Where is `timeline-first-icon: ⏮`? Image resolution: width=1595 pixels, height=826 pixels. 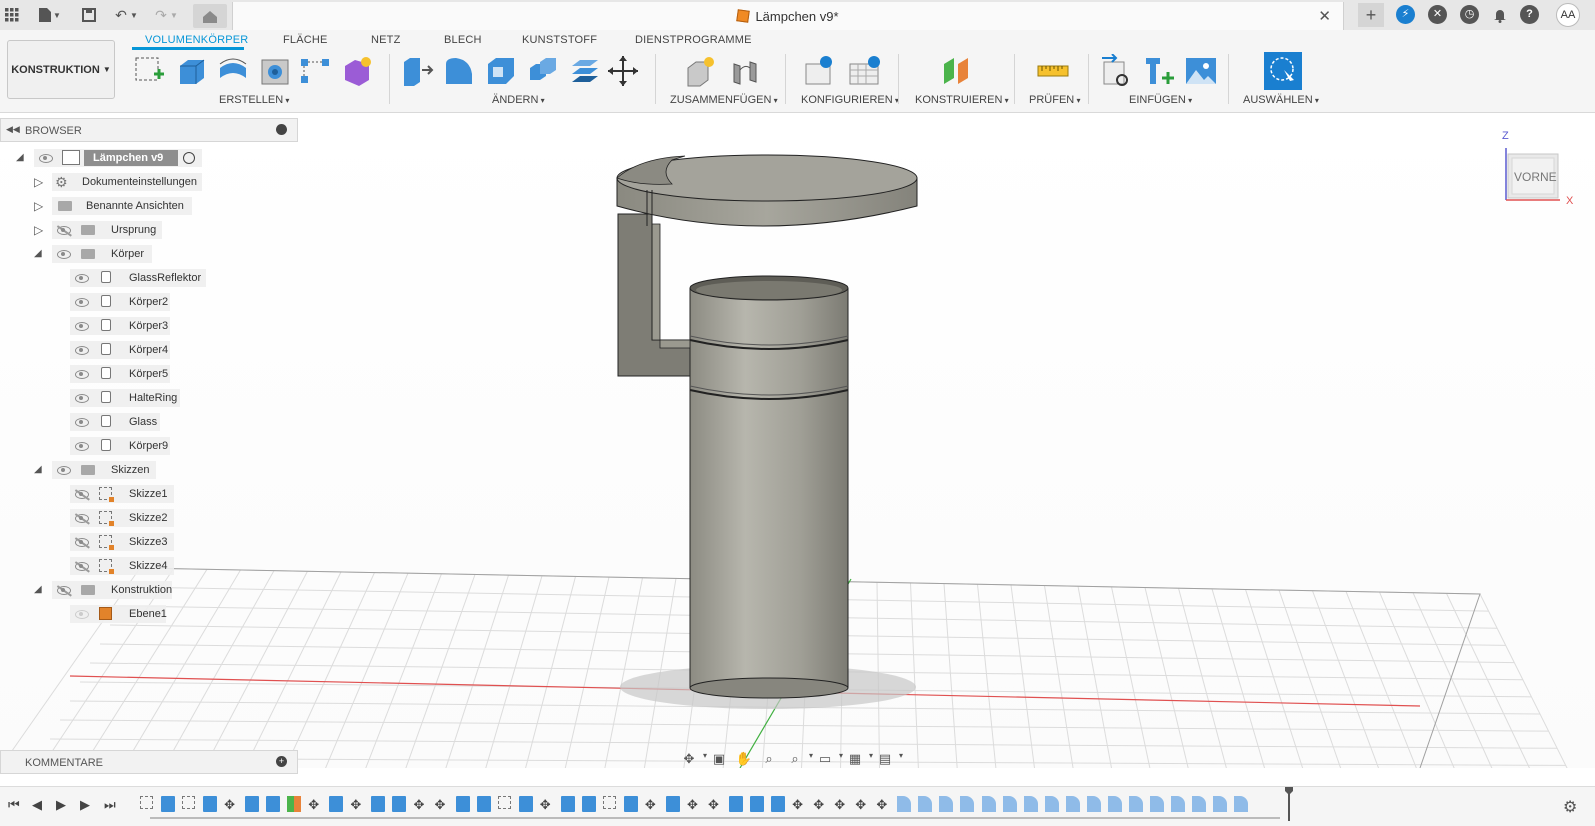
timeline-first-icon: ⏮ is located at coordinates (14, 805).